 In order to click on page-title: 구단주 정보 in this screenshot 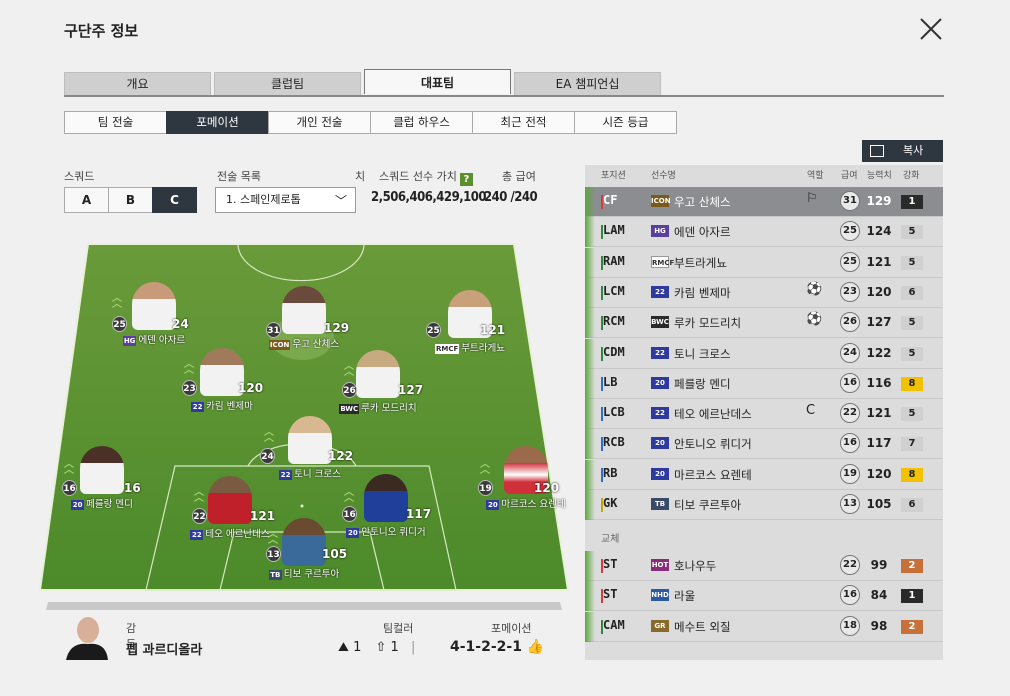, I will do `click(101, 31)`.